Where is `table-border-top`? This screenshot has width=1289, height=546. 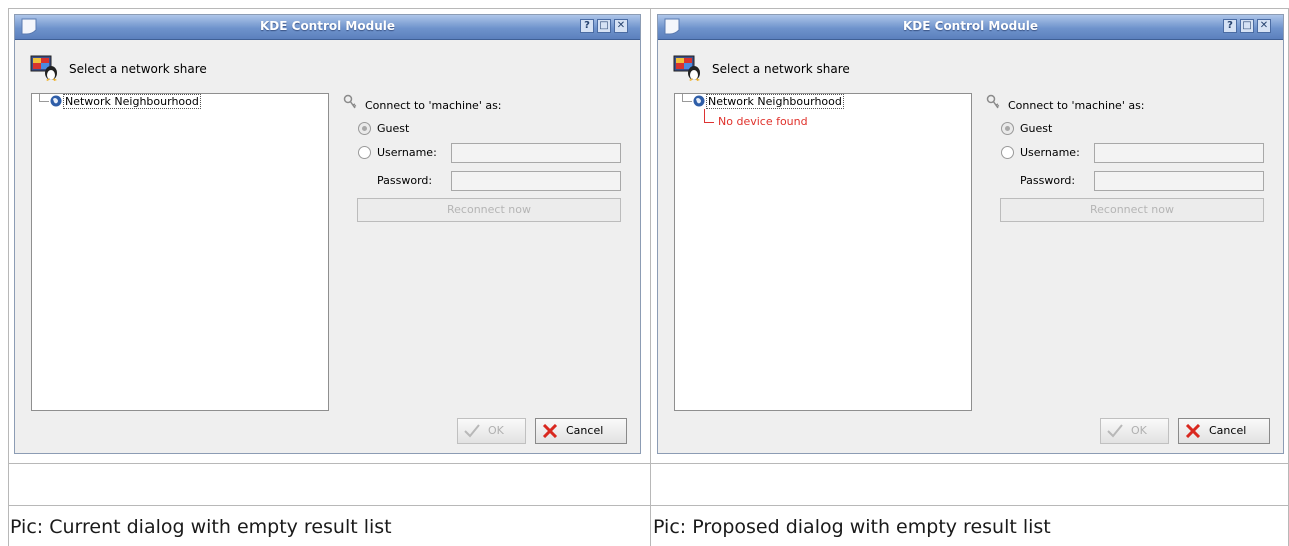
table-border-top is located at coordinates (648, 8).